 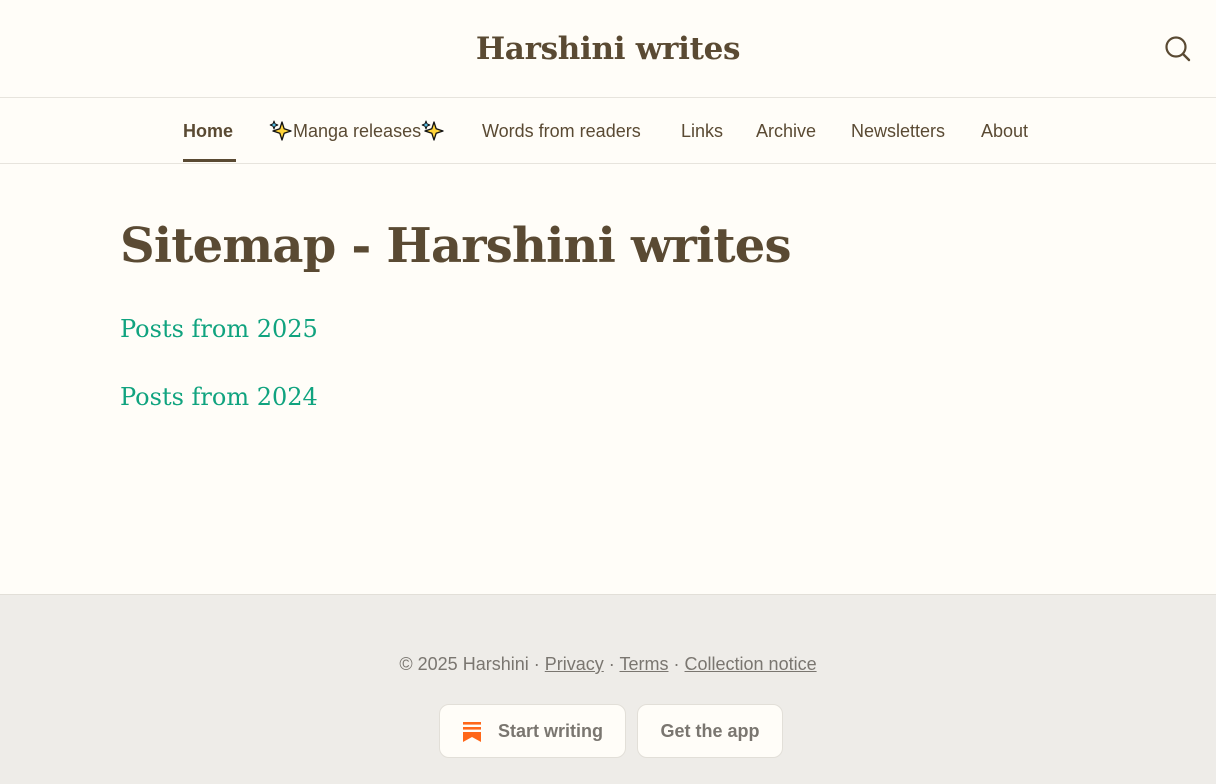 I want to click on collection-notice-link: Collection notice, so click(x=751, y=664).